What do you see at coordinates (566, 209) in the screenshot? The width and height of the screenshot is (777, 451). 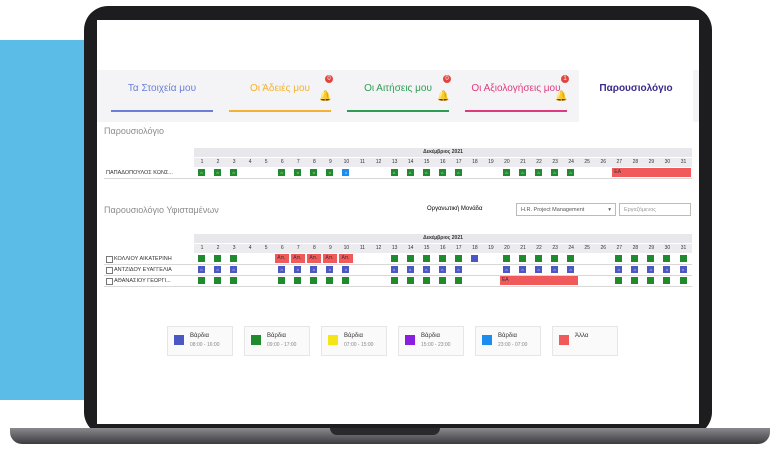 I see `org-unit-select: H.R. Project Management ▾` at bounding box center [566, 209].